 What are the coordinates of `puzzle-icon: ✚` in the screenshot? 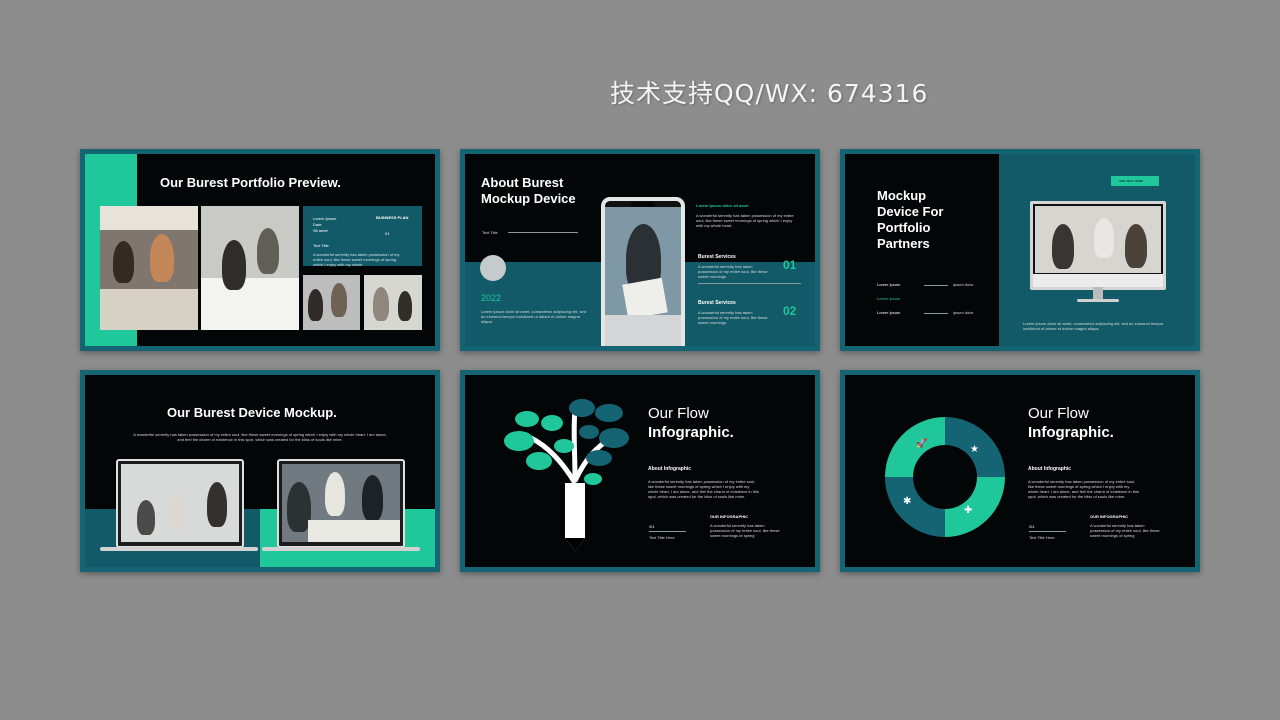 It's located at (968, 510).